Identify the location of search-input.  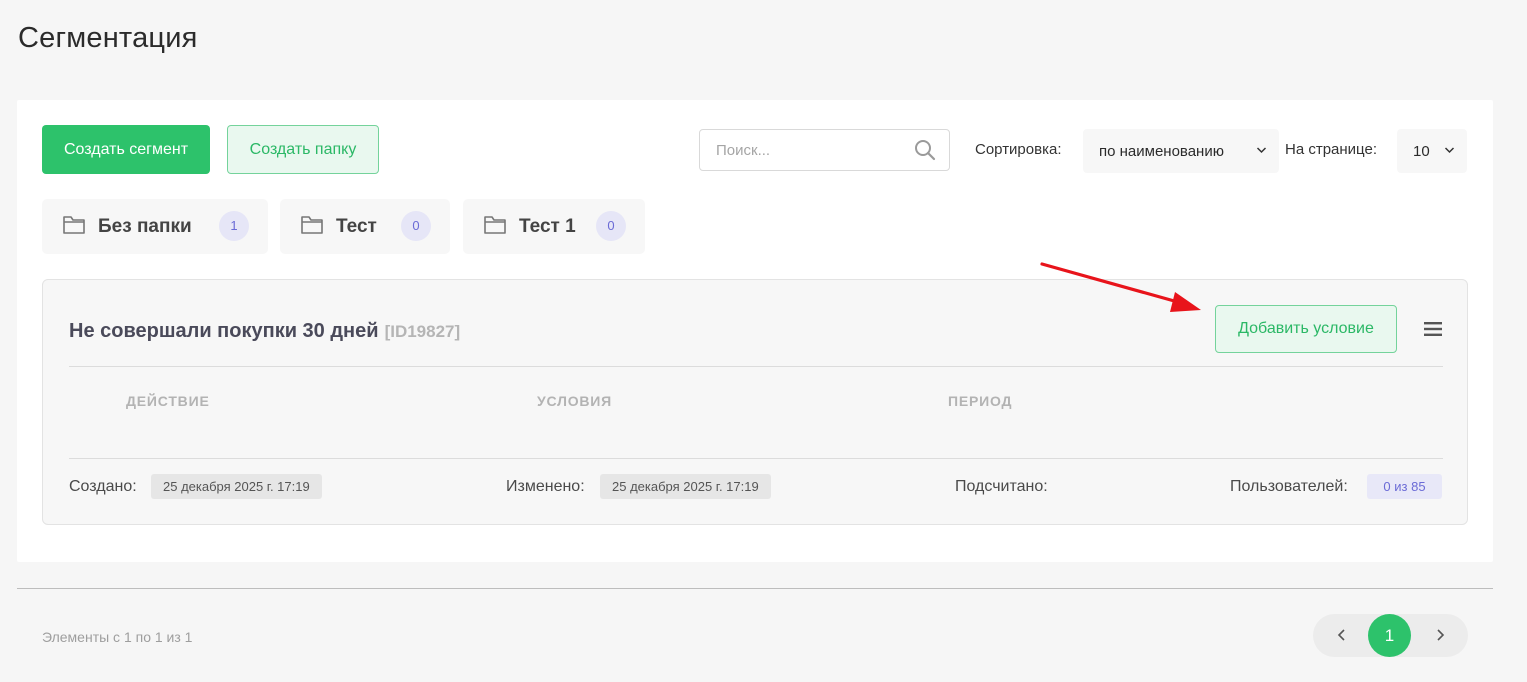
(801, 150).